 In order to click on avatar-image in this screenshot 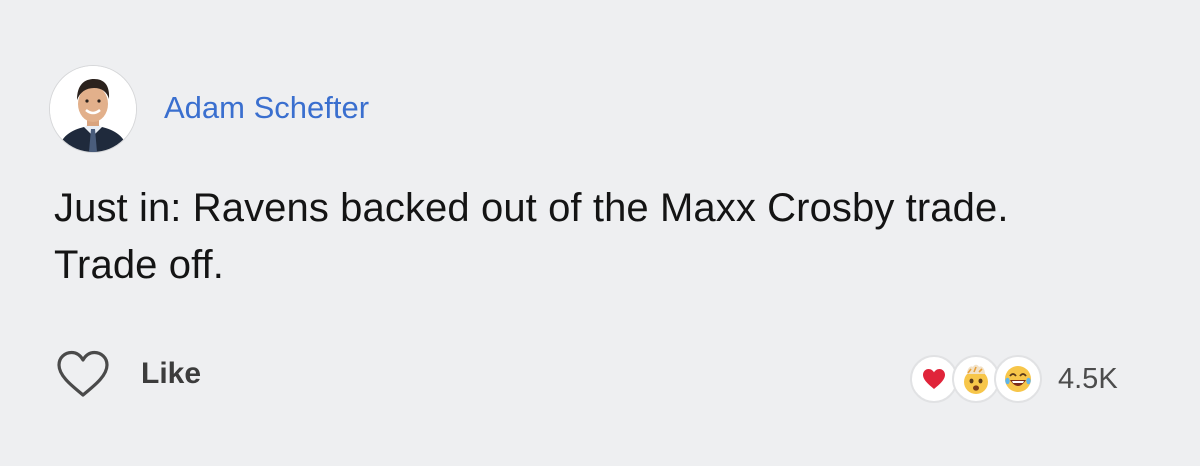, I will do `click(93, 109)`.